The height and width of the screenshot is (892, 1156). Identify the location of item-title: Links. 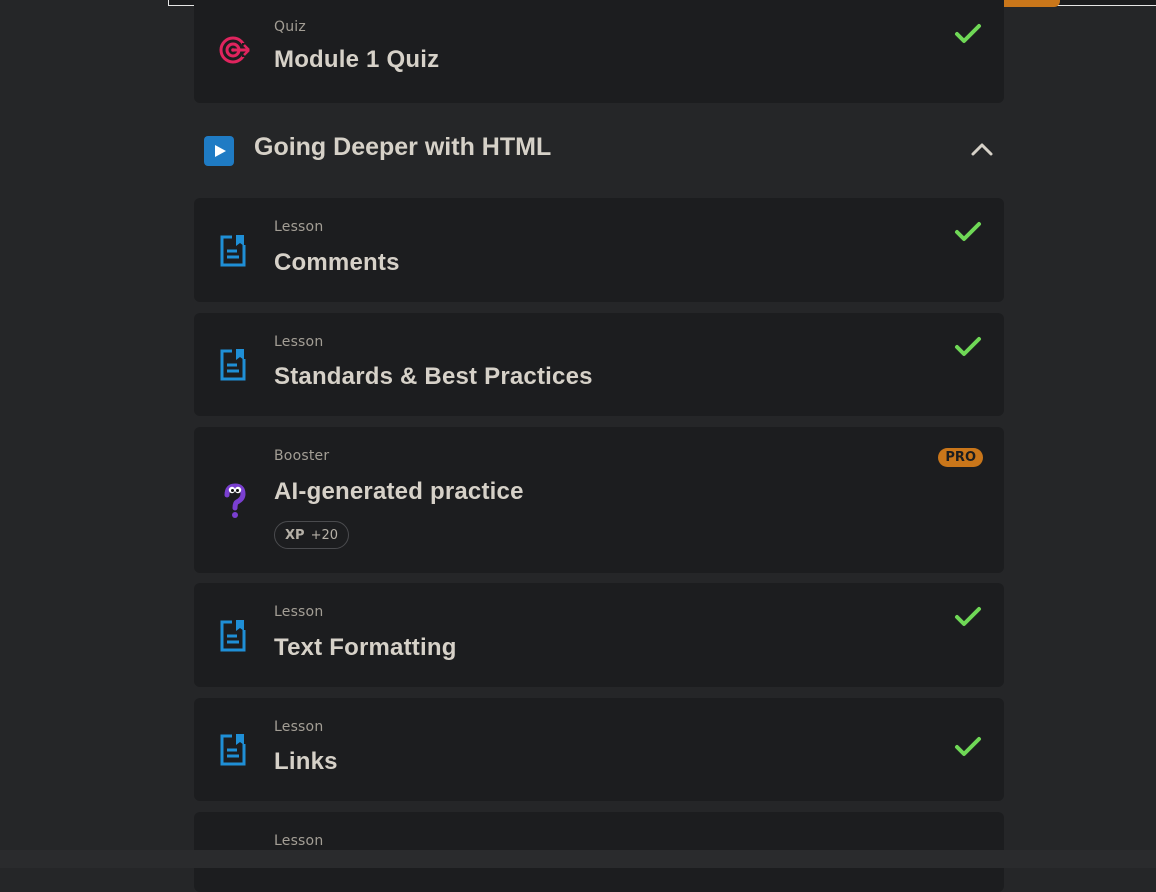
(306, 761).